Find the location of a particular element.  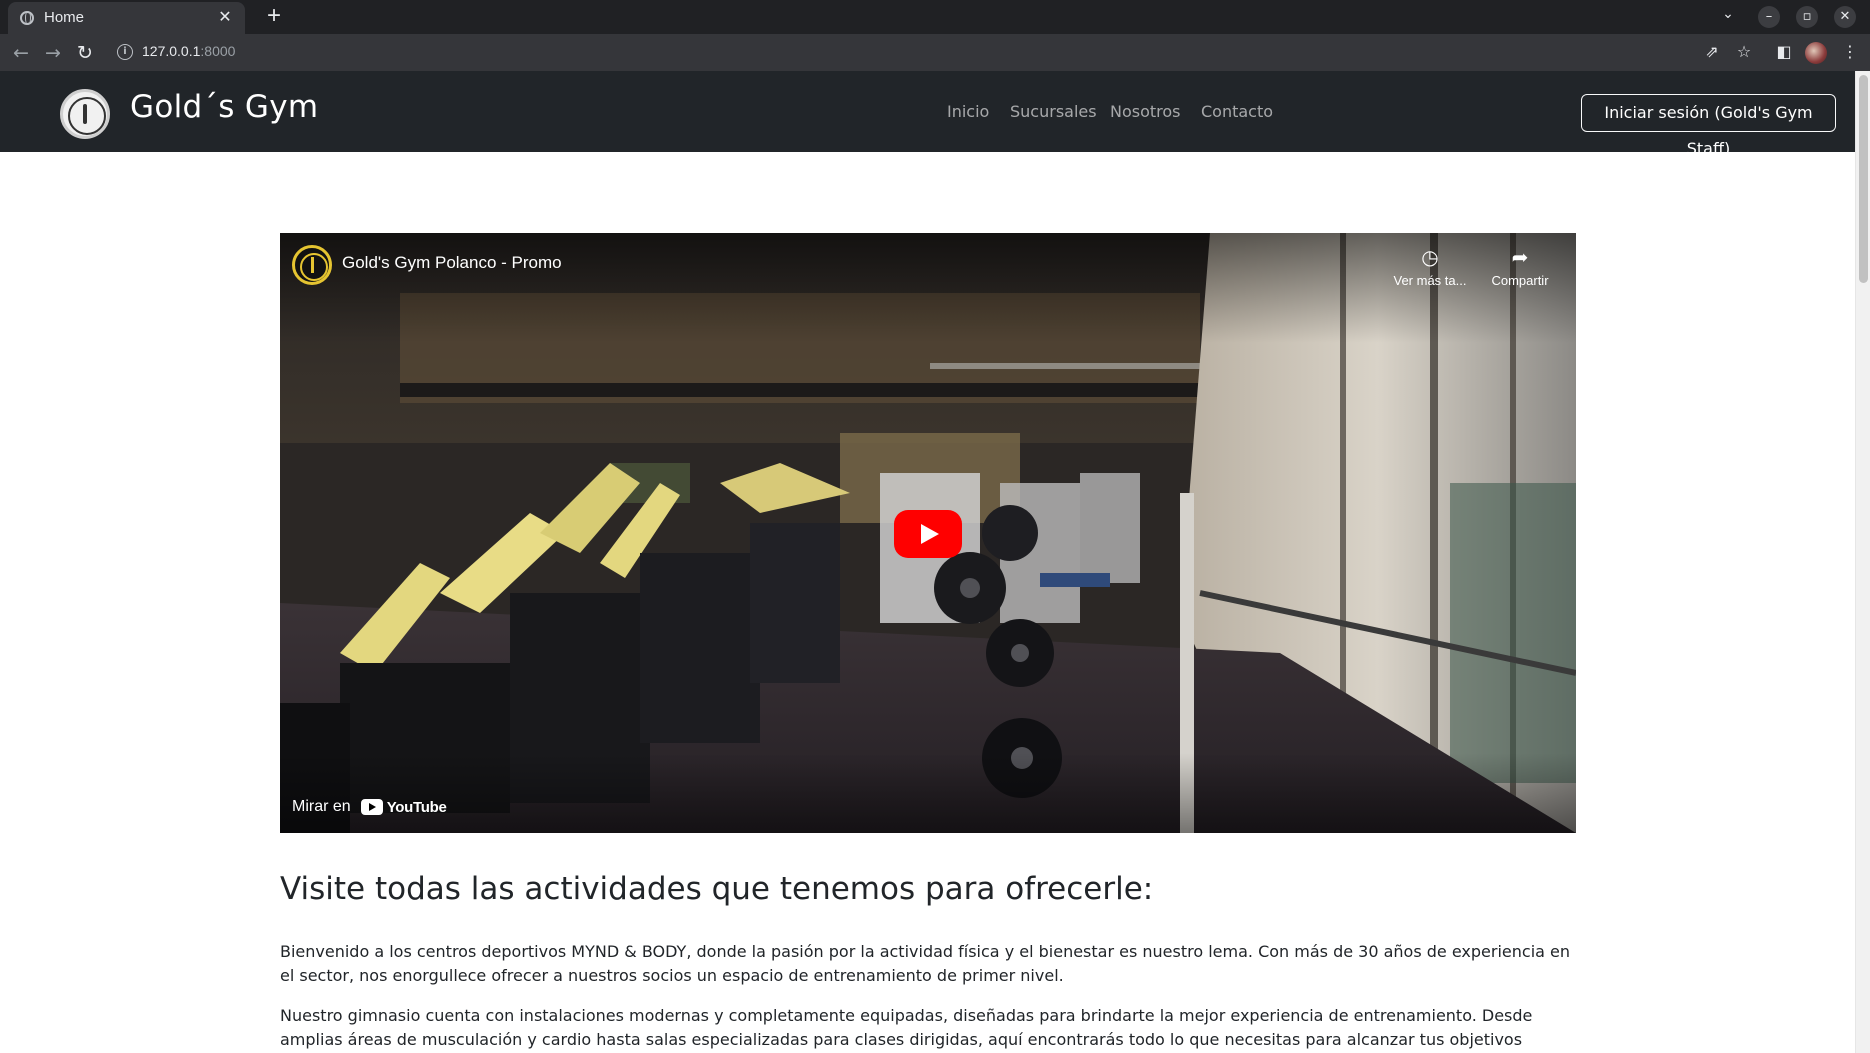

tab-search-icon: ⌄ is located at coordinates (1728, 17).